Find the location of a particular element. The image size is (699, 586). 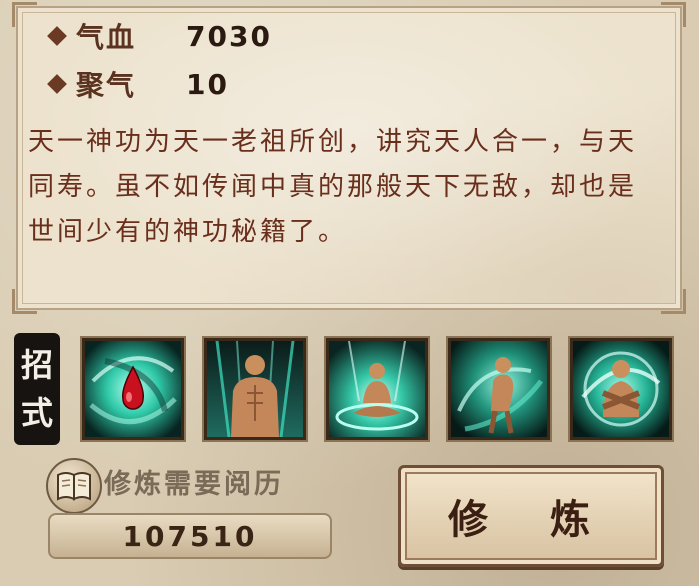

requirement-label: 修炼需要阅历 is located at coordinates (194, 484).